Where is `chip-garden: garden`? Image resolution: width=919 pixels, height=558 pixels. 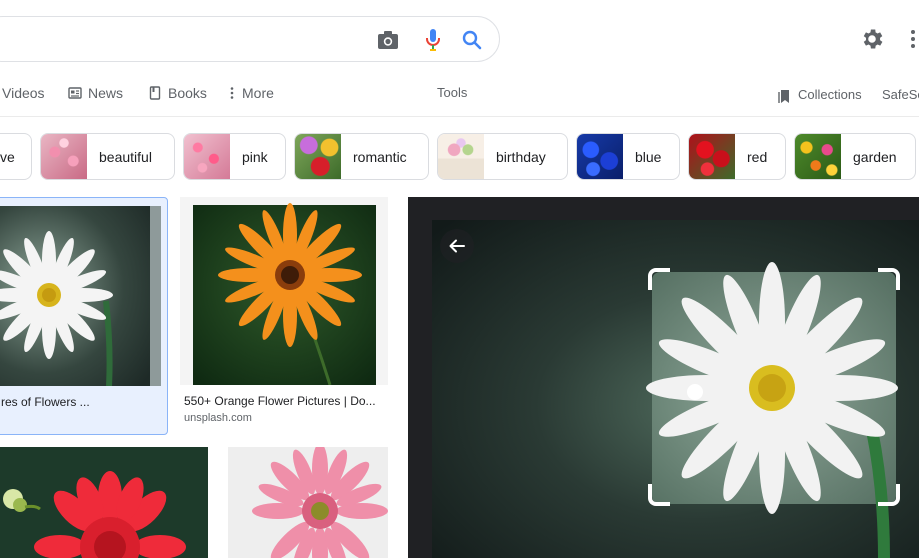
chip-garden: garden is located at coordinates (855, 156).